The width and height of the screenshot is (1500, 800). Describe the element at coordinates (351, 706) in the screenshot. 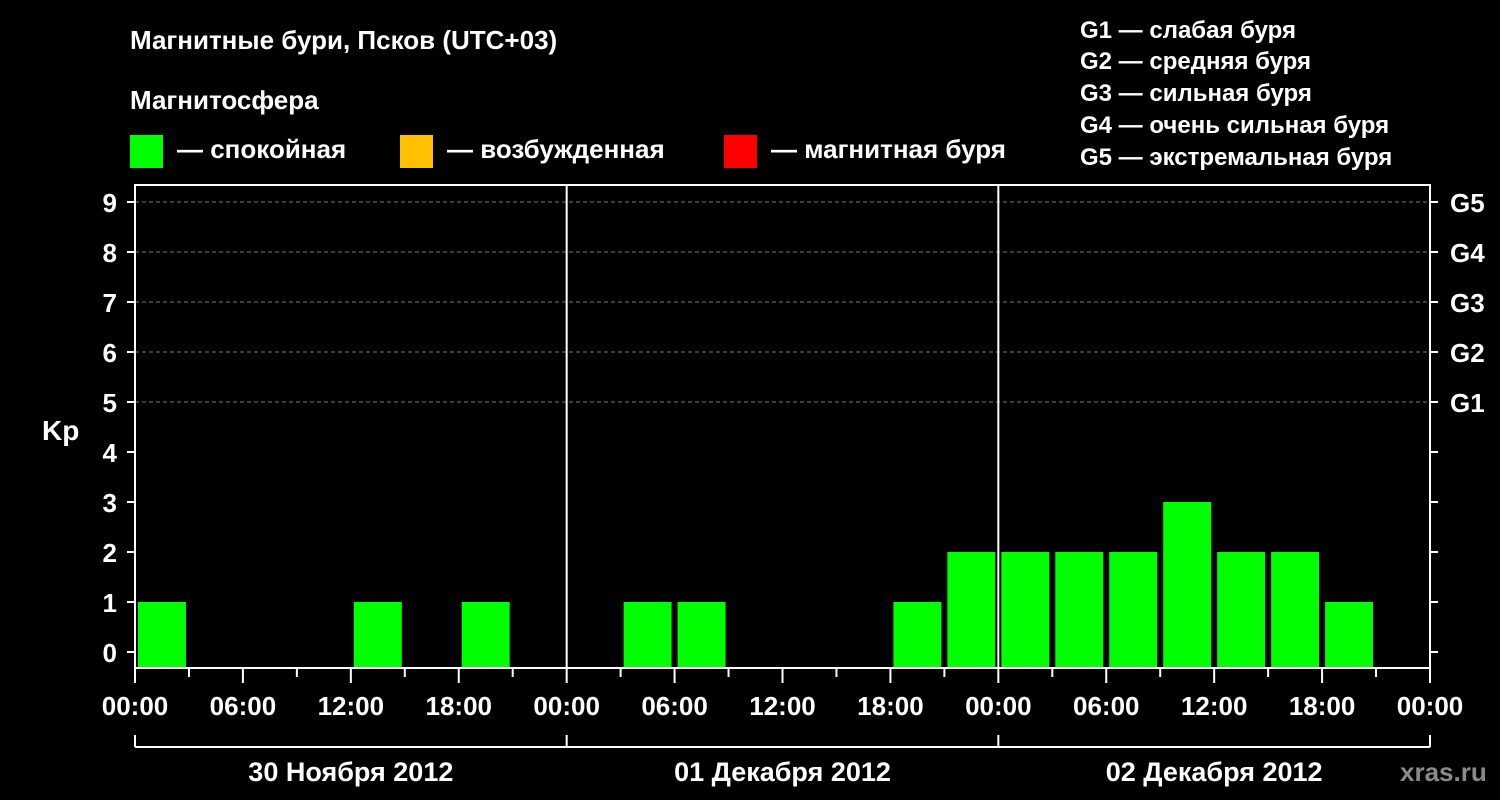

I see `x-tick-label-2: 12:00` at that location.